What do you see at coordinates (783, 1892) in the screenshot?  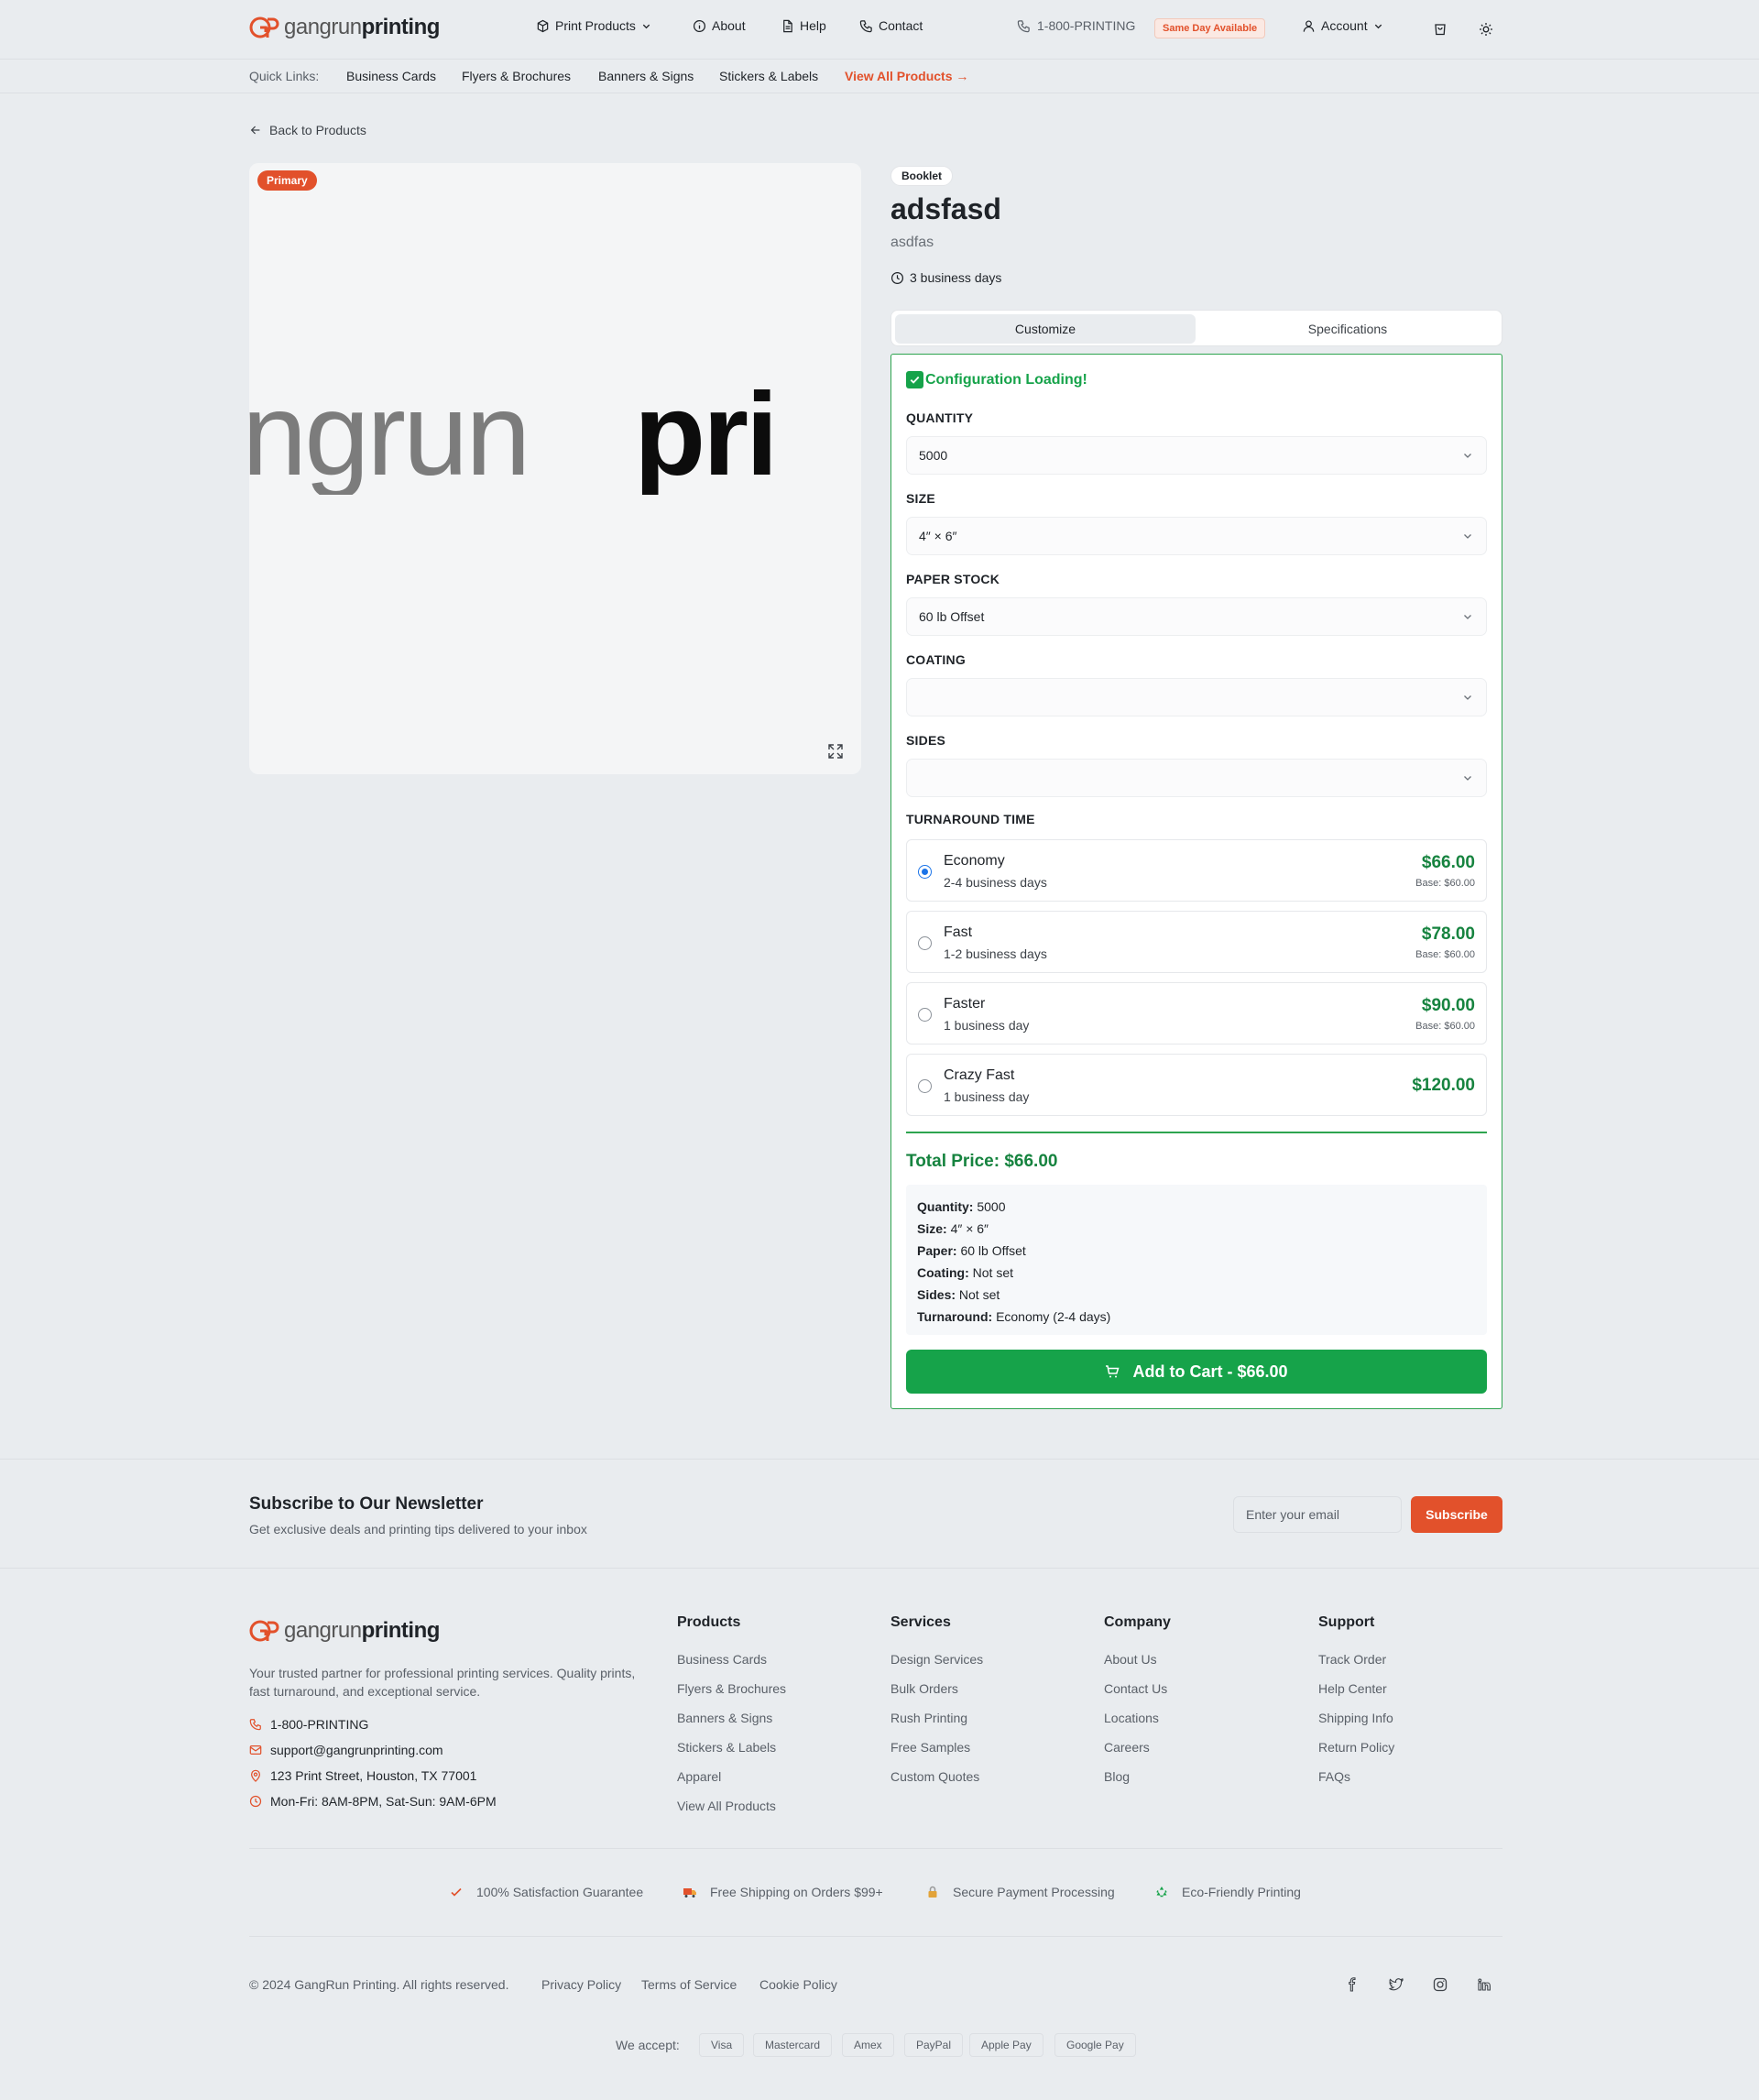 I see `feature-free-shipping: Free Shipping on Orders $99+` at bounding box center [783, 1892].